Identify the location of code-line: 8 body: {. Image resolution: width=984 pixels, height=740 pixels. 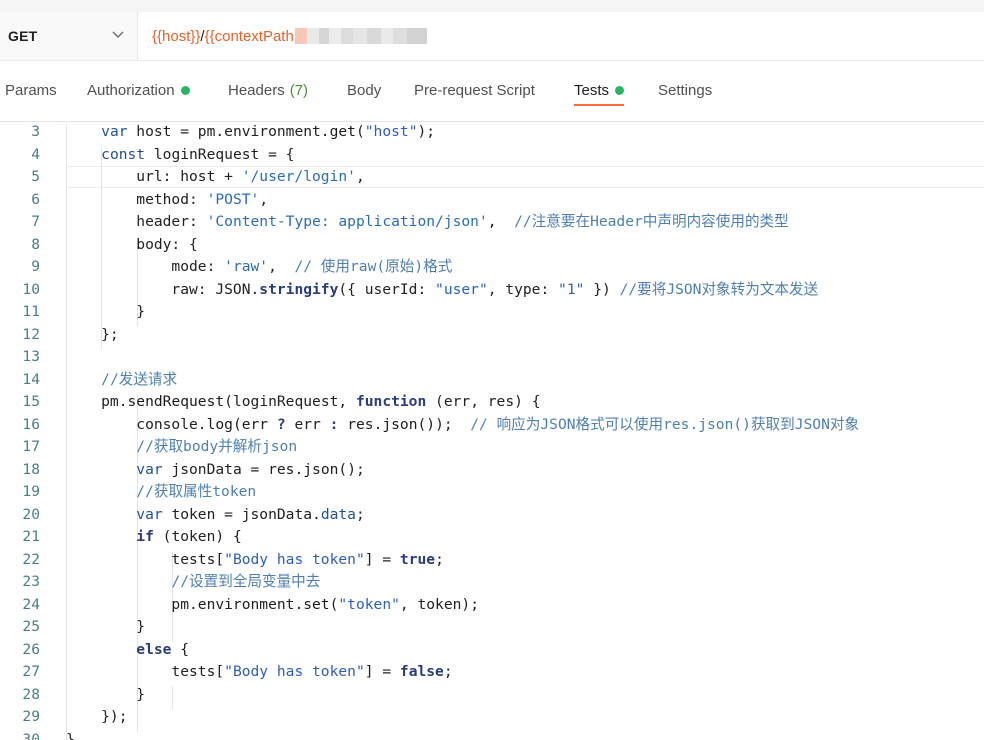
(492, 245).